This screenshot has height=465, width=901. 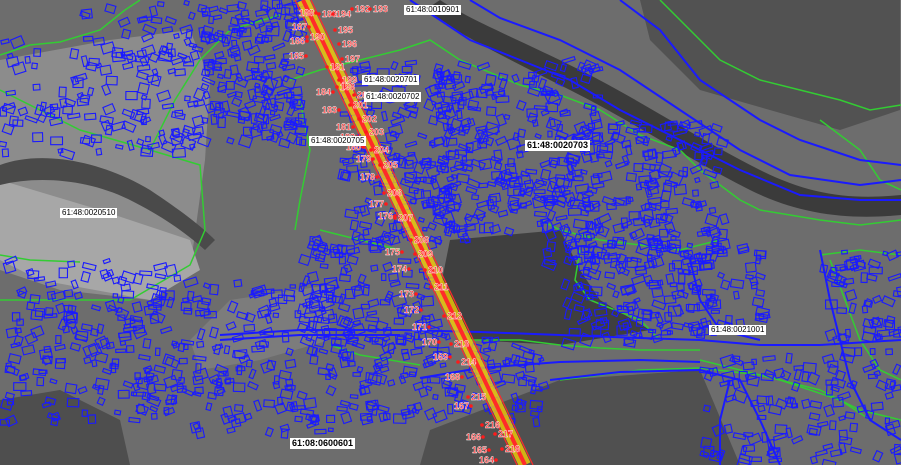 What do you see at coordinates (376, 132) in the screenshot?
I see `route-marker-203: 203` at bounding box center [376, 132].